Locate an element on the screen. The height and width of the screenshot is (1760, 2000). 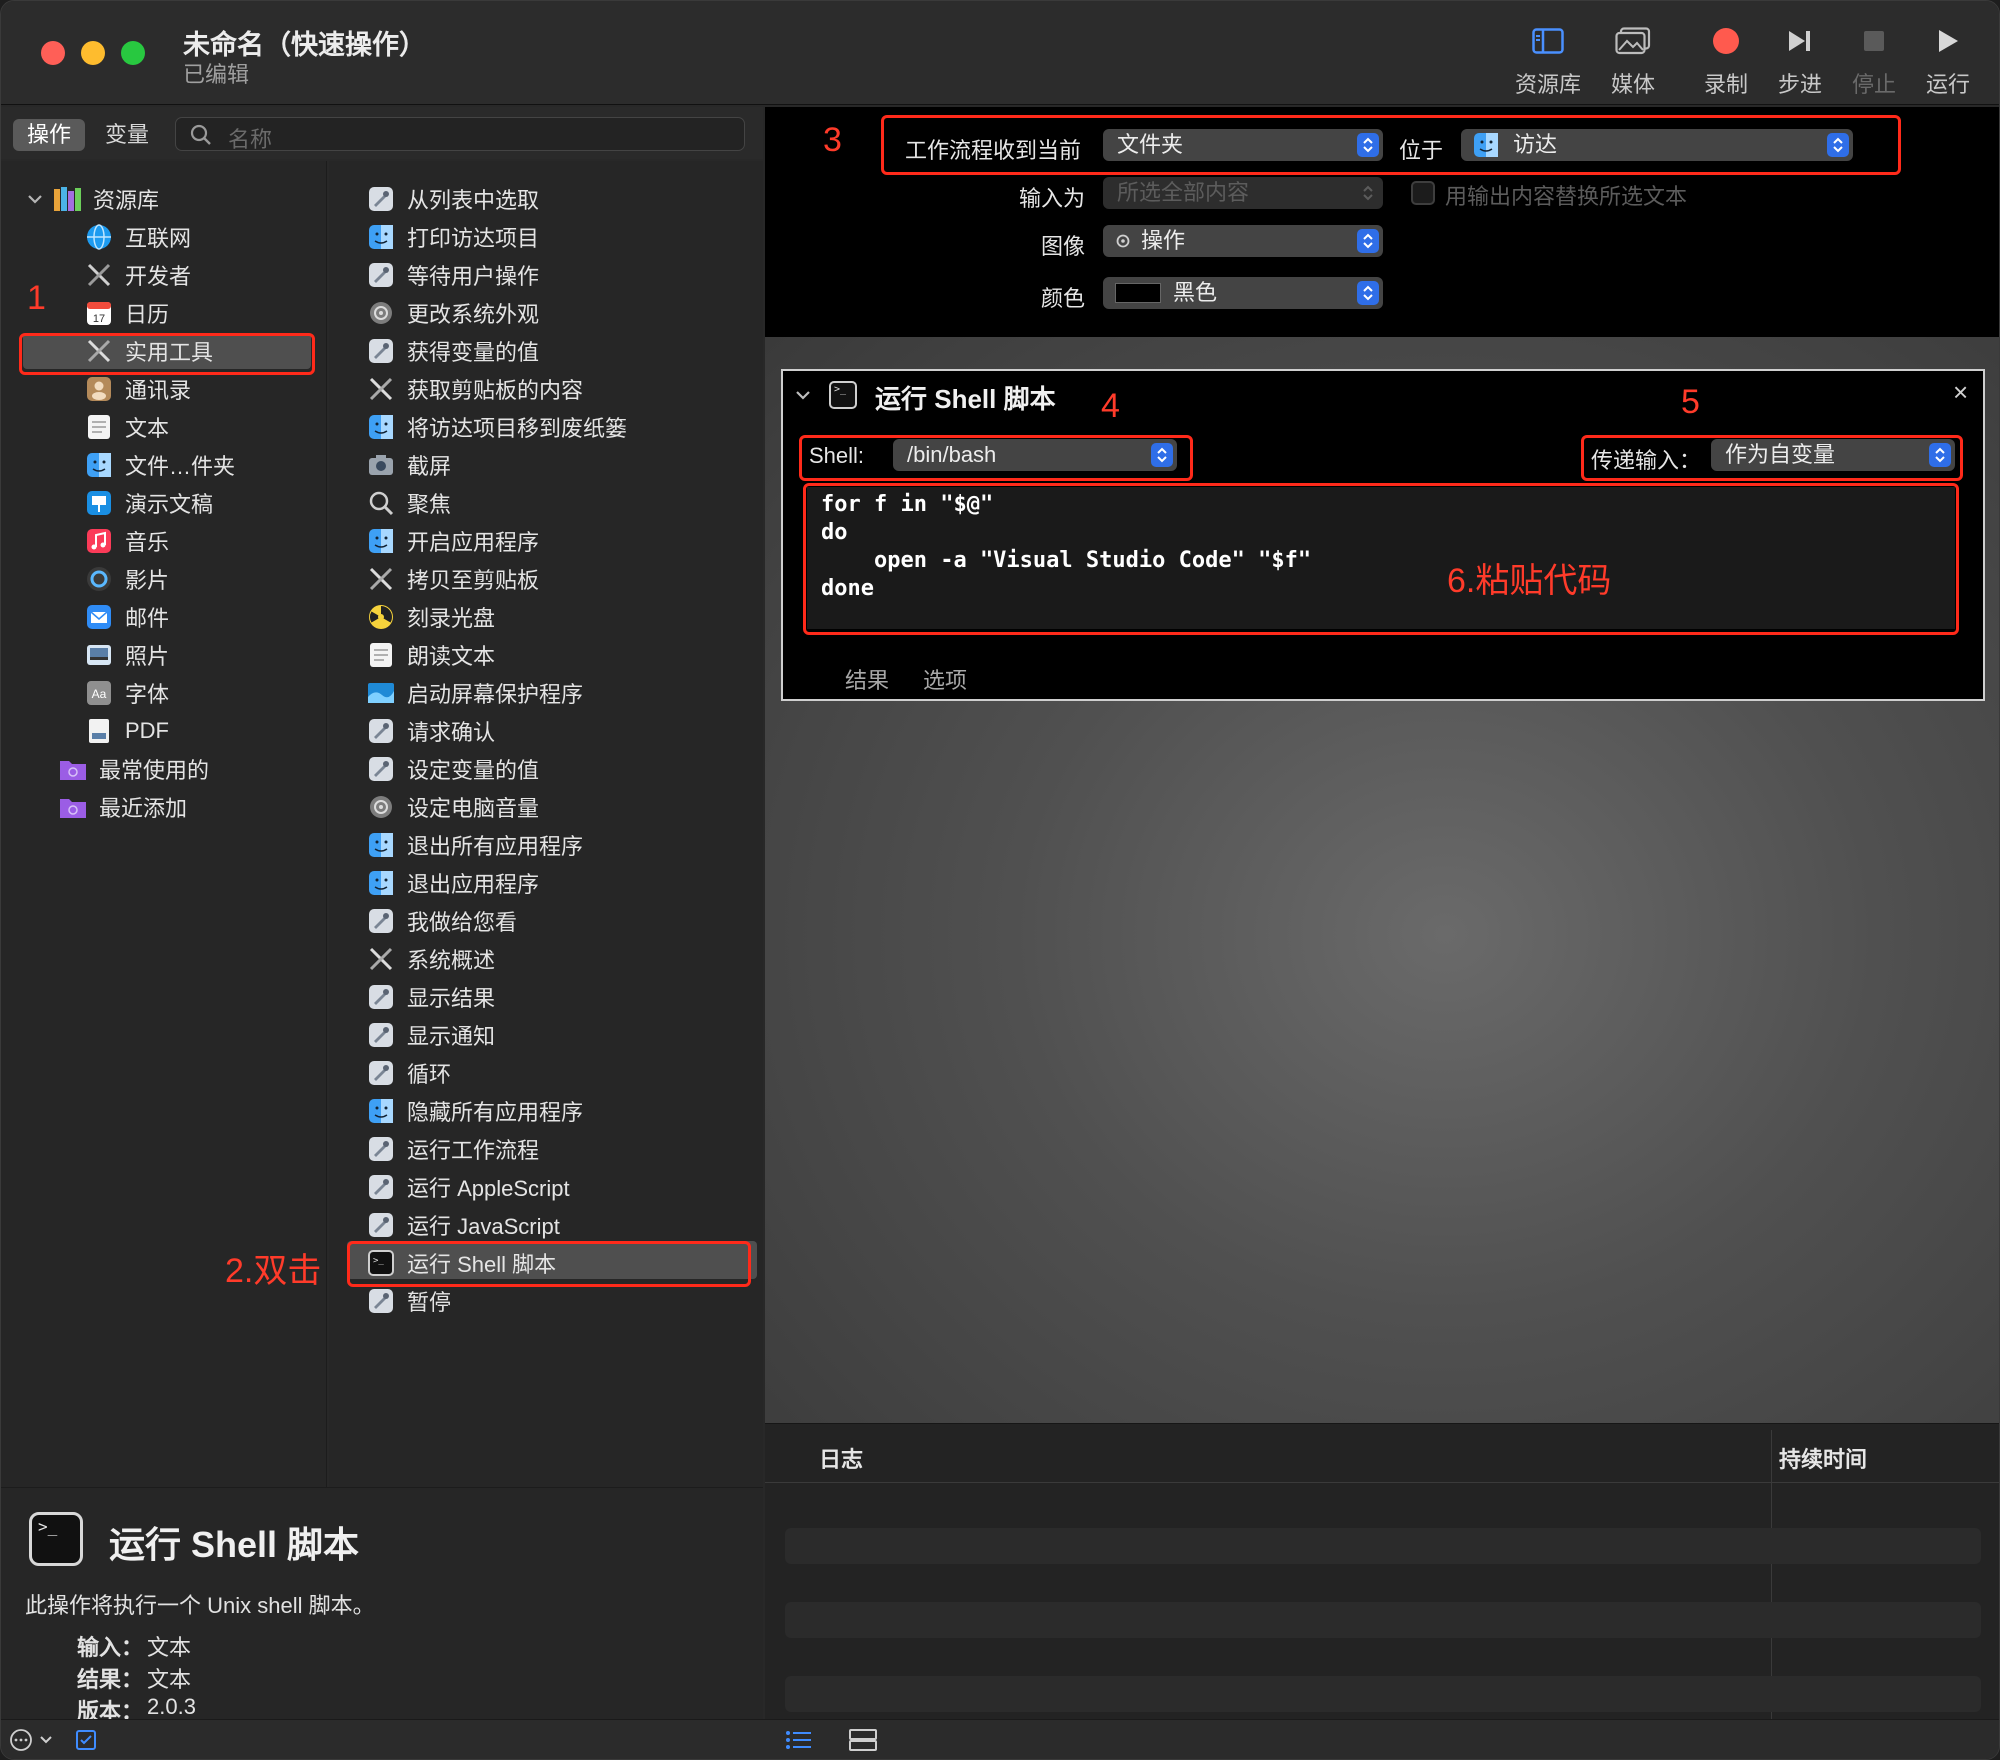
tab-actions: 操作 is located at coordinates (49, 135).